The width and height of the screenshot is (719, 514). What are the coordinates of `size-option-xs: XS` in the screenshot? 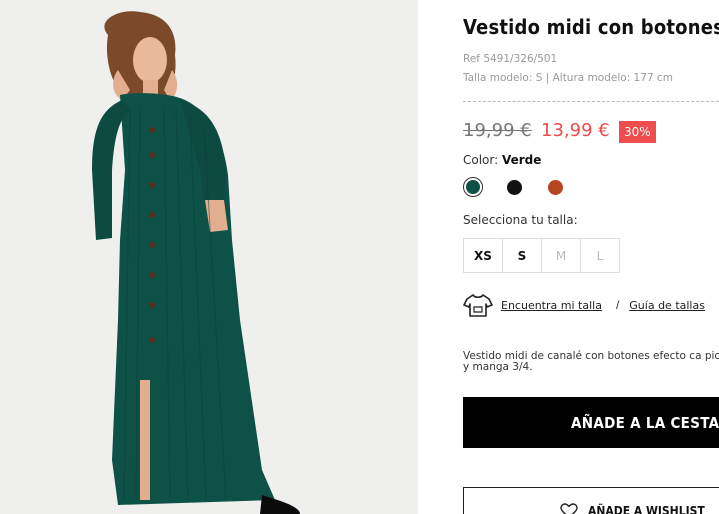 It's located at (483, 255).